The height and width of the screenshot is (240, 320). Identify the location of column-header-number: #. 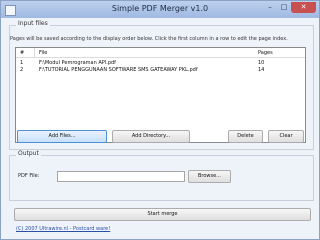
(22, 53).